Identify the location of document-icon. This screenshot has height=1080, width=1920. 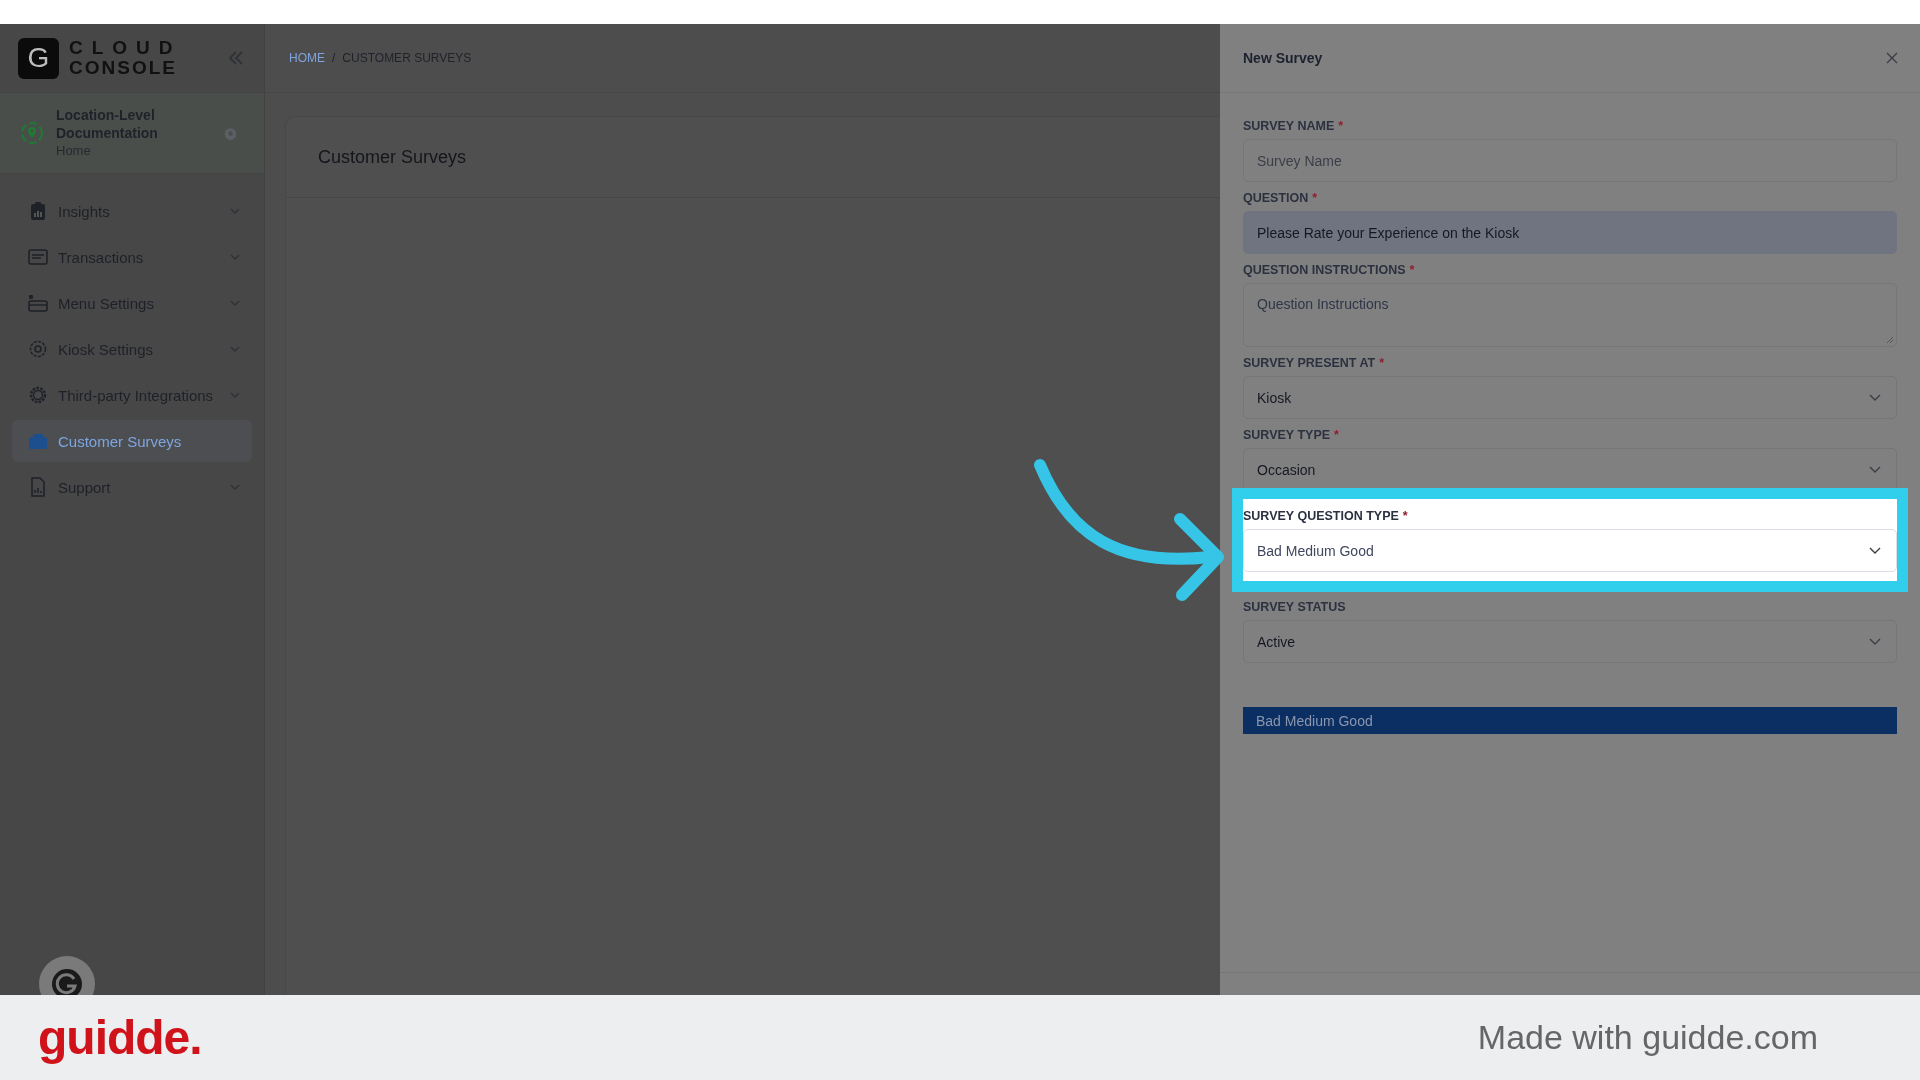
(38, 487).